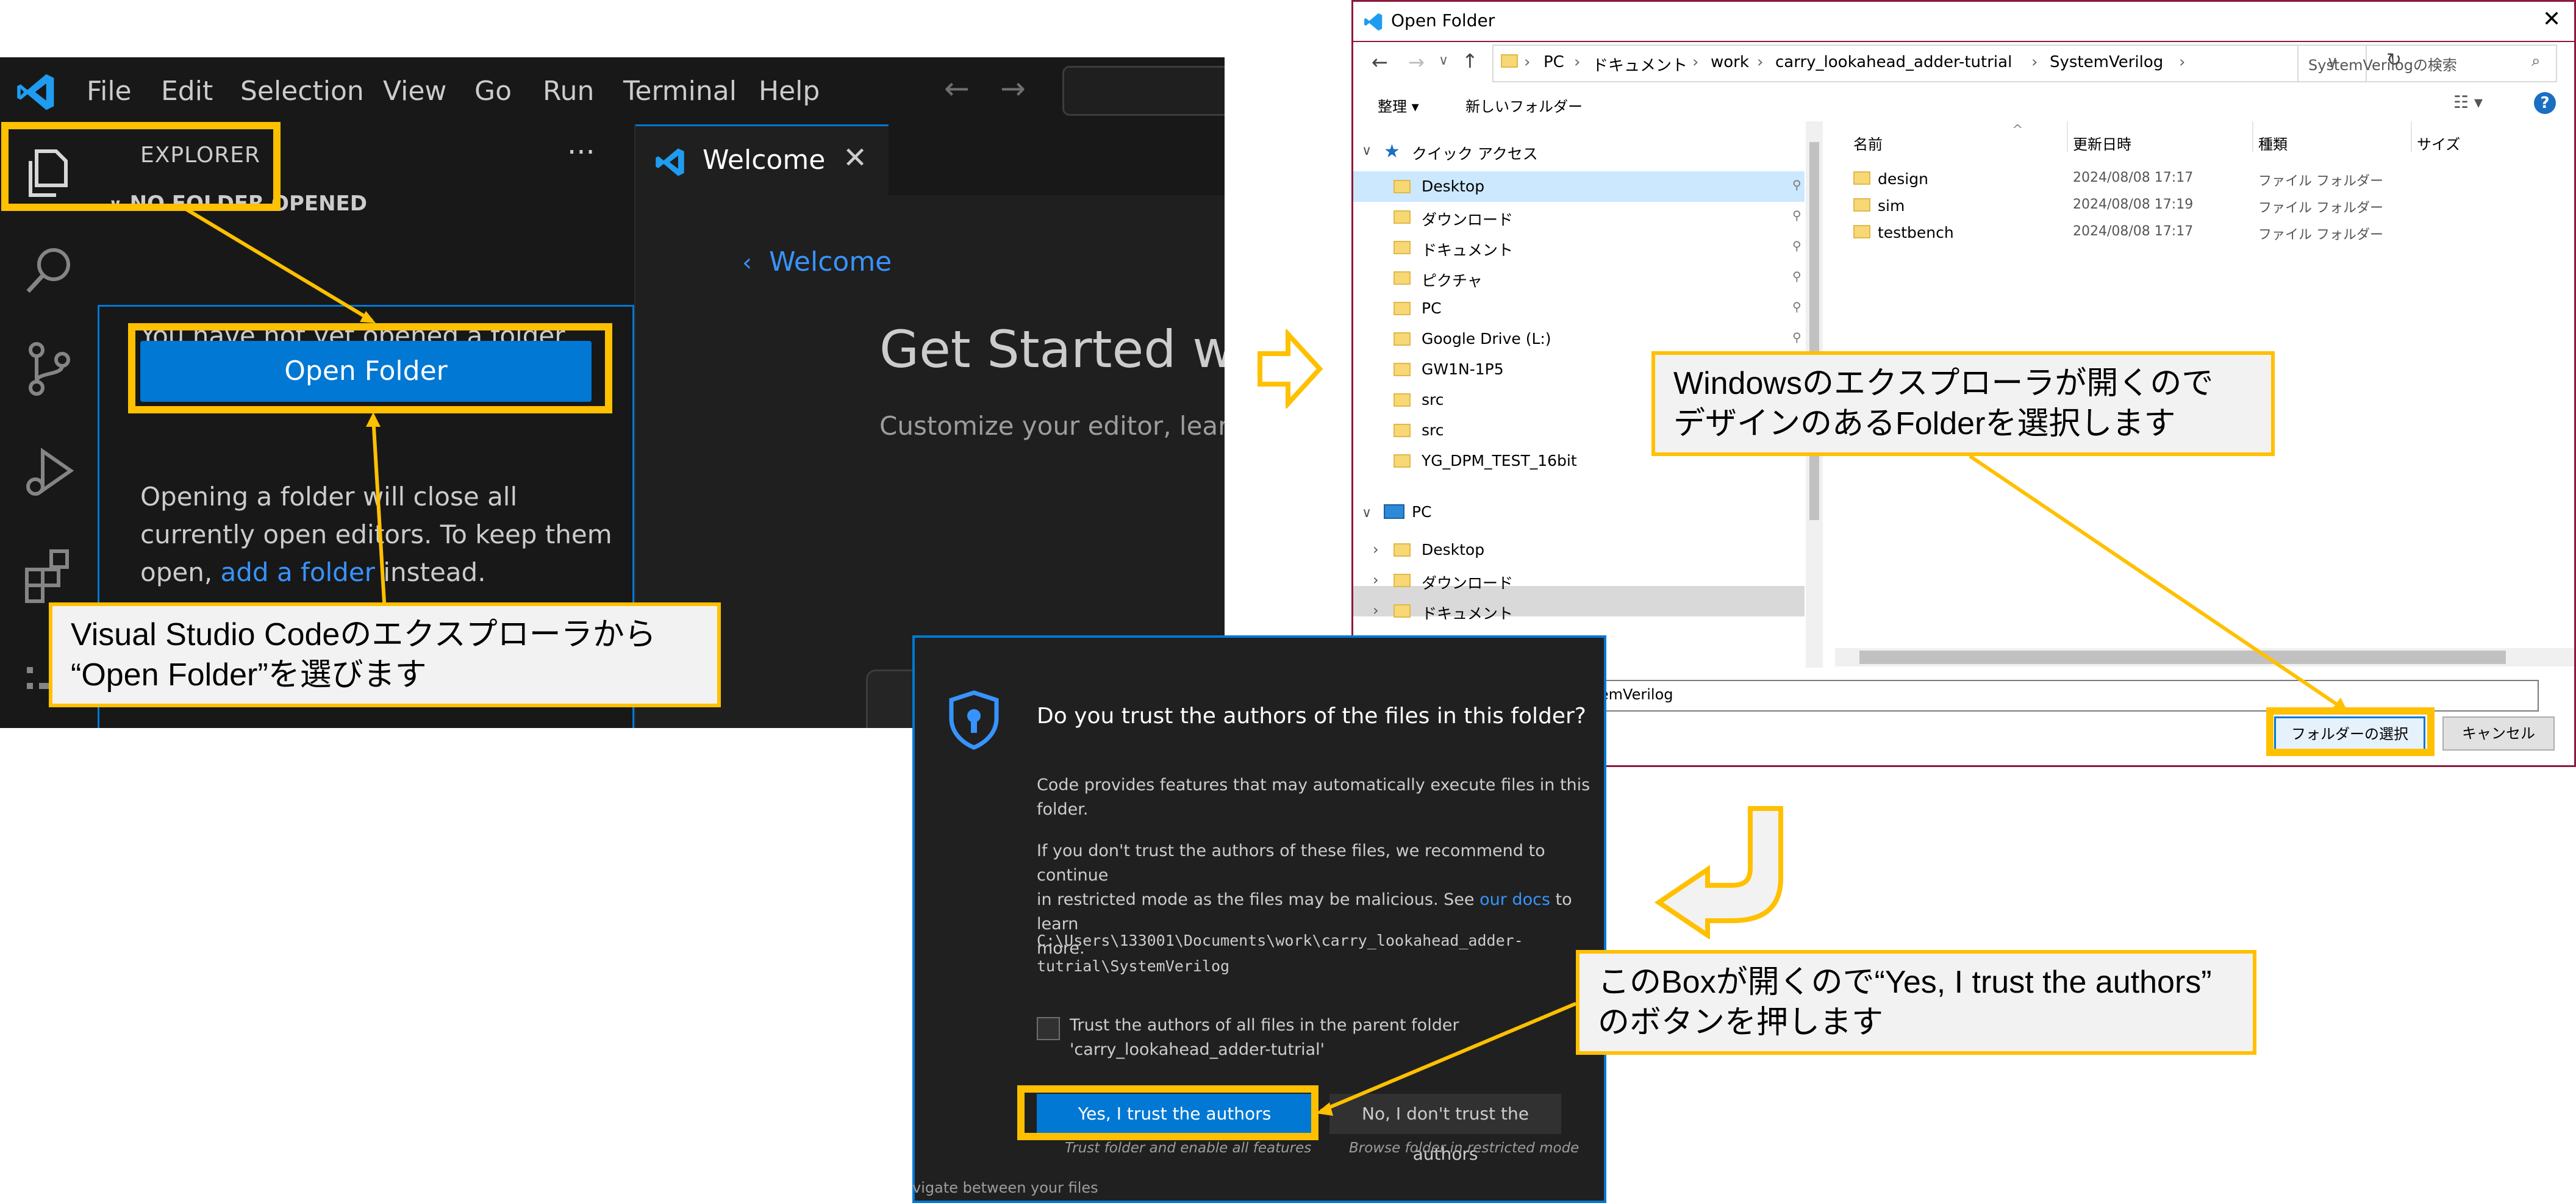  What do you see at coordinates (1579, 308) in the screenshot?
I see `nav-item: PC ⚲` at bounding box center [1579, 308].